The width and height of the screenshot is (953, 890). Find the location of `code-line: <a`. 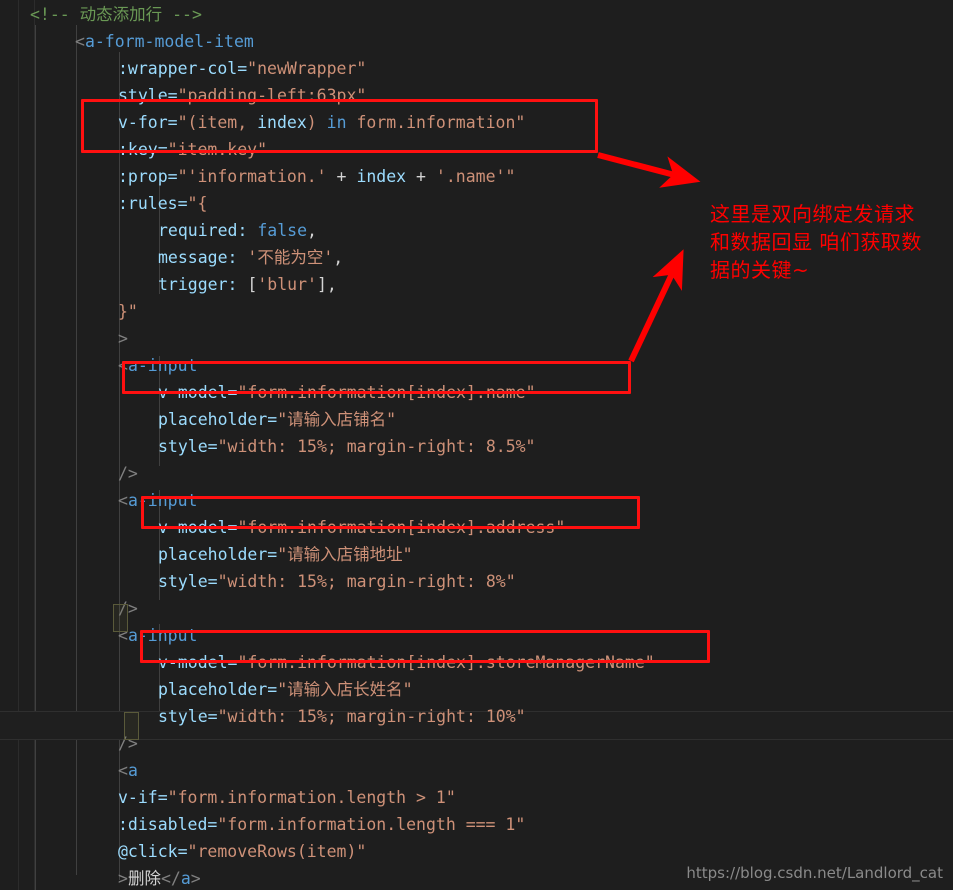

code-line: <a is located at coordinates (69, 770).